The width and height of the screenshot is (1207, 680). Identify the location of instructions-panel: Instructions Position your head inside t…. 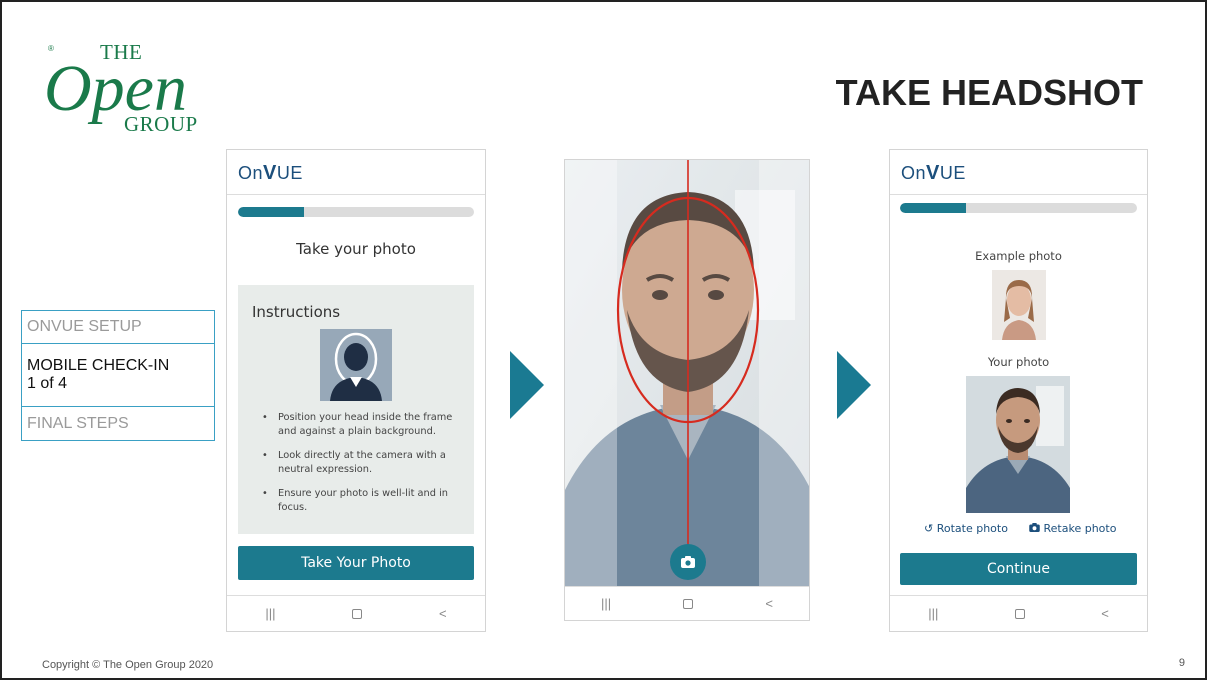
(356, 409).